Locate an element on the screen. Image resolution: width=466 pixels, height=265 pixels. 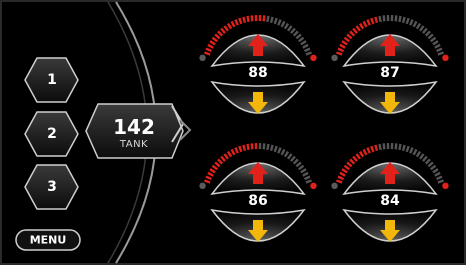
gauge-value-front-right: 87 is located at coordinates (389, 73).